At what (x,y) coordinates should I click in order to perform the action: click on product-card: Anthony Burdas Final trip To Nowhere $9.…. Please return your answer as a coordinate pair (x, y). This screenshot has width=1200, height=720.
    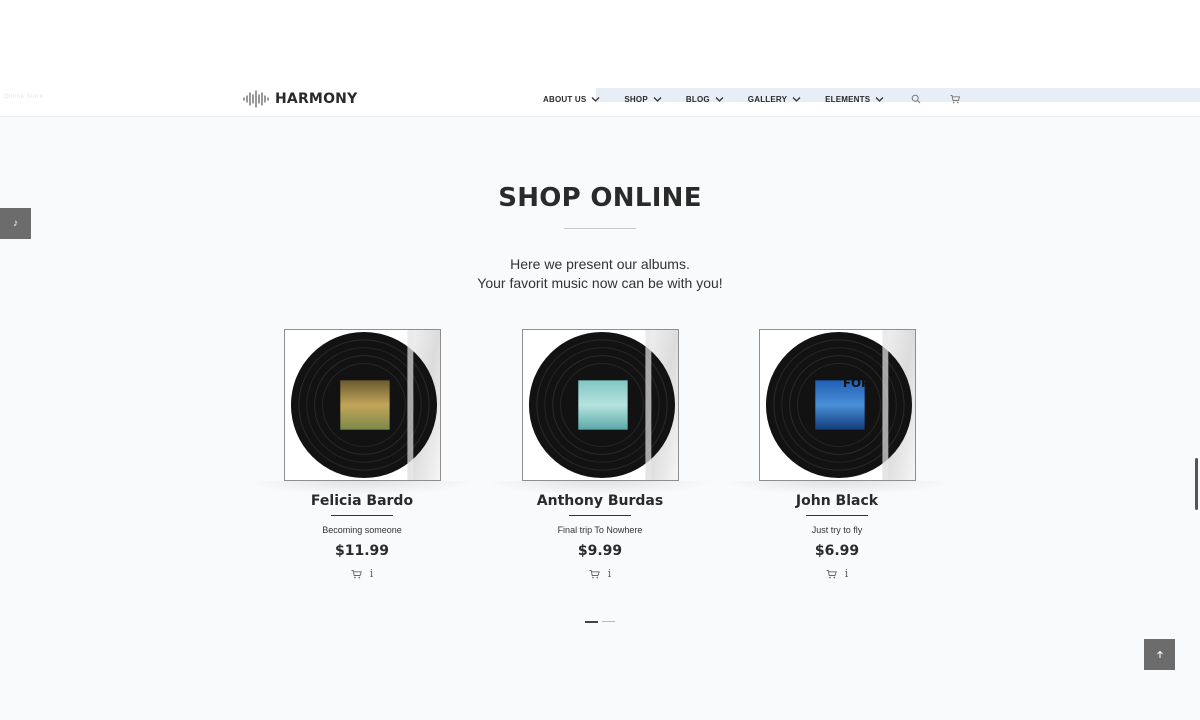
    Looking at the image, I should click on (600, 459).